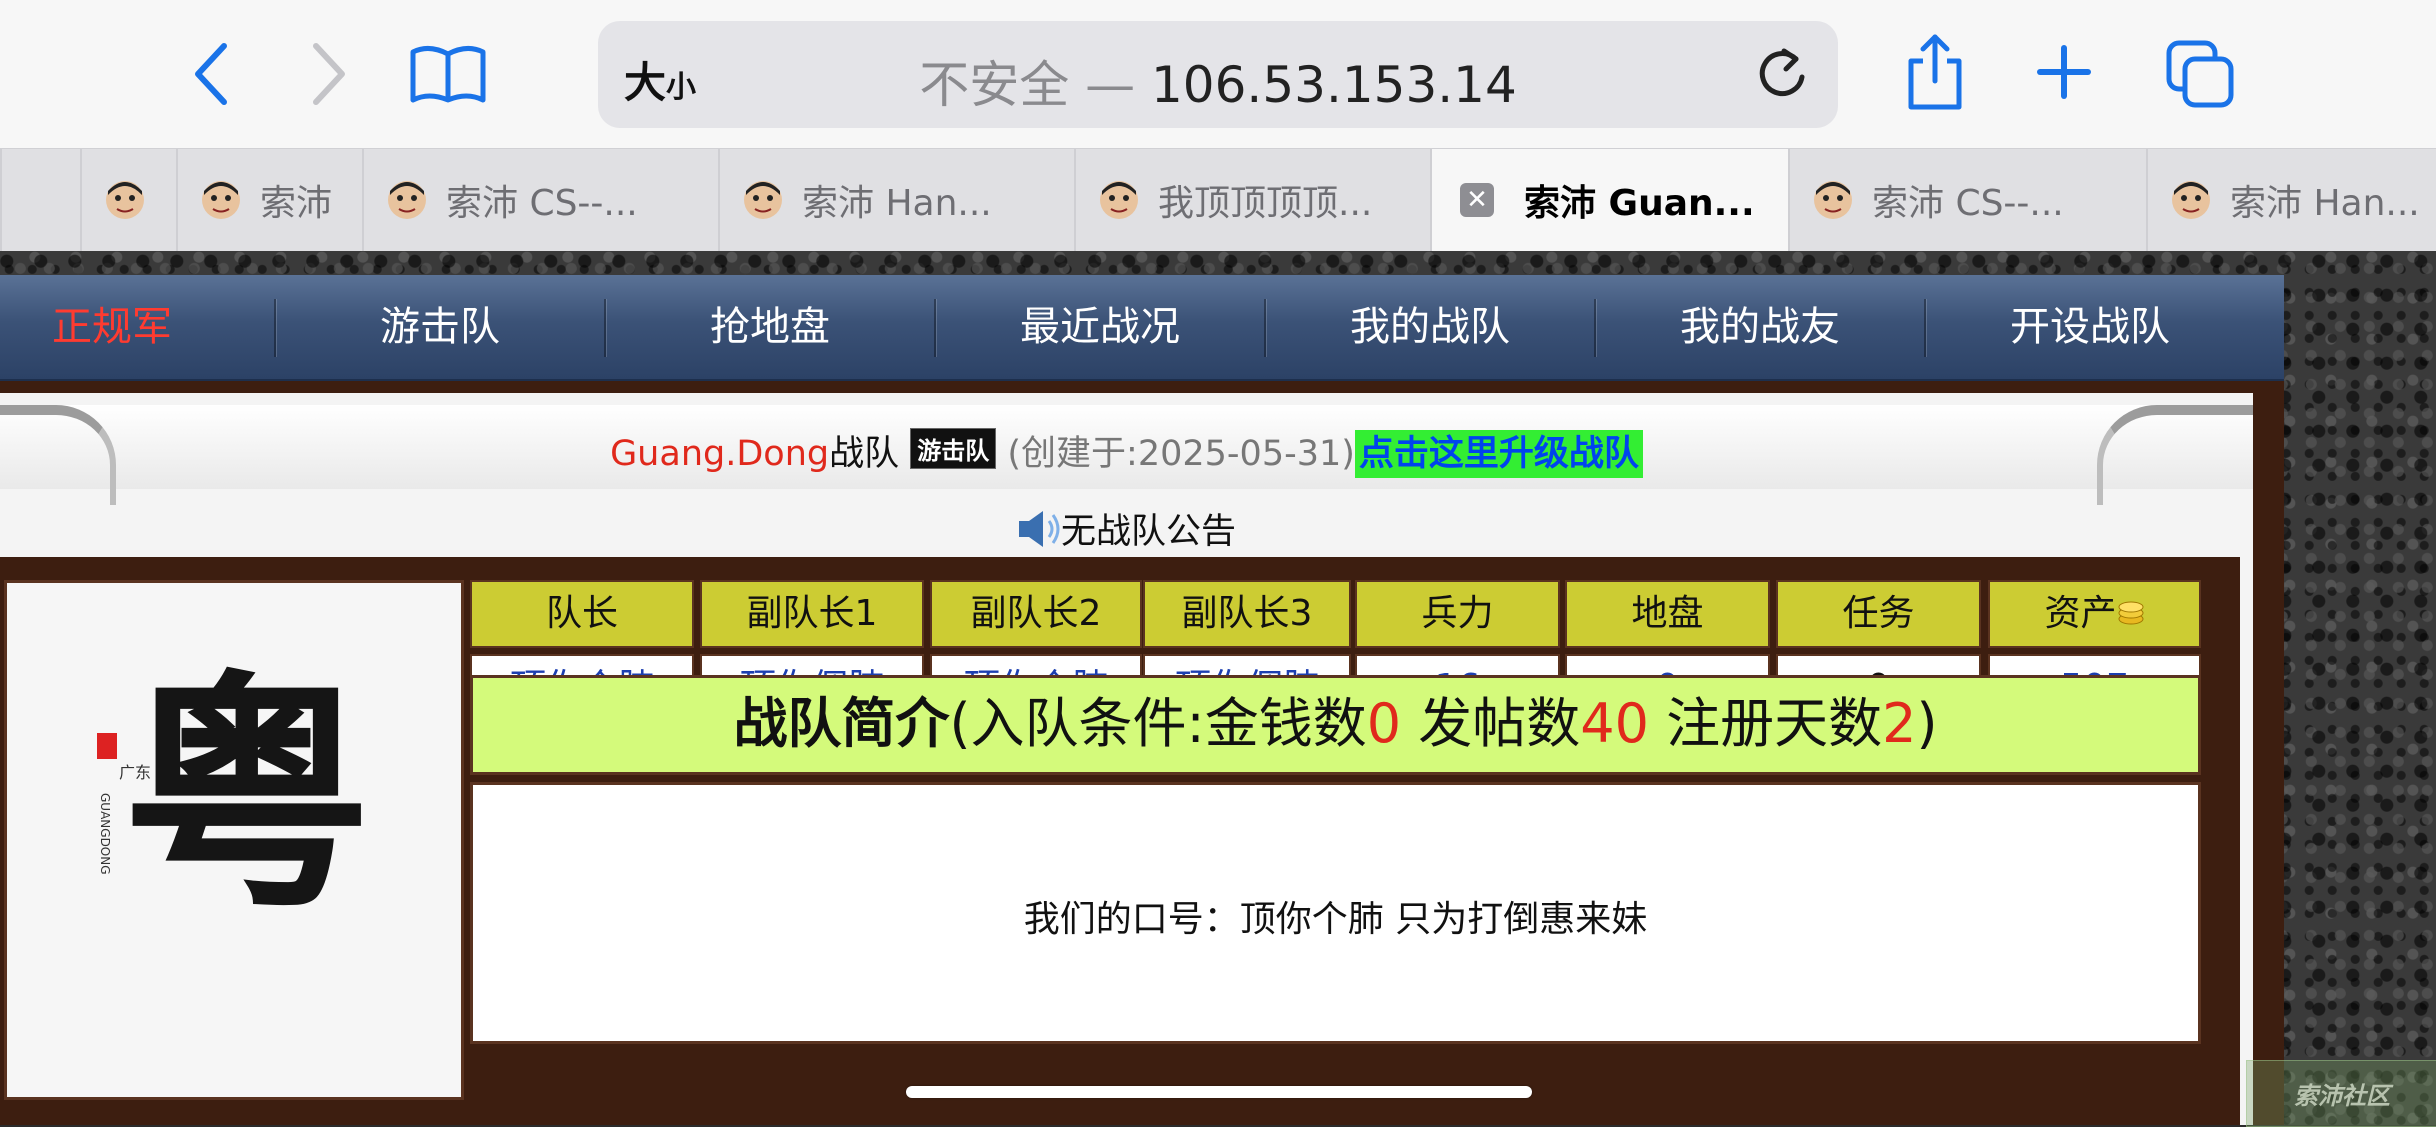 The image size is (2436, 1127). I want to click on header-tasks: 任务, so click(1878, 614).